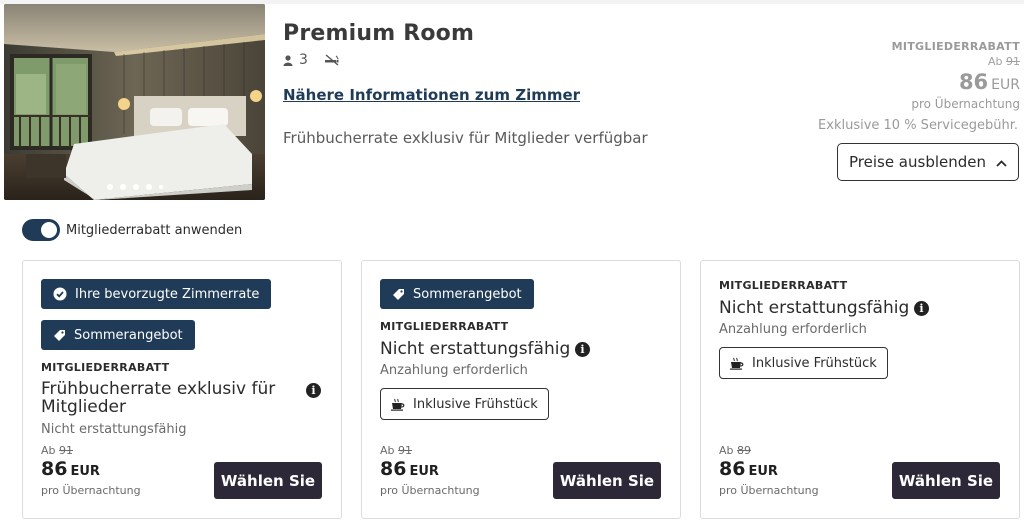  I want to click on hide-prices-button: Preise ausblenden, so click(928, 162).